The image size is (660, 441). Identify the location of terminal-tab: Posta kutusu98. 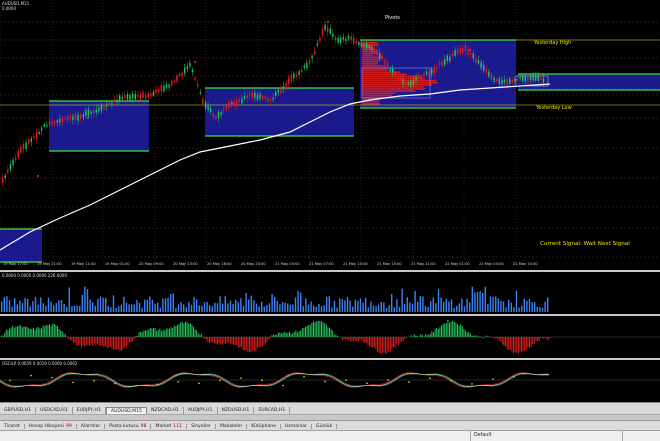
(128, 426).